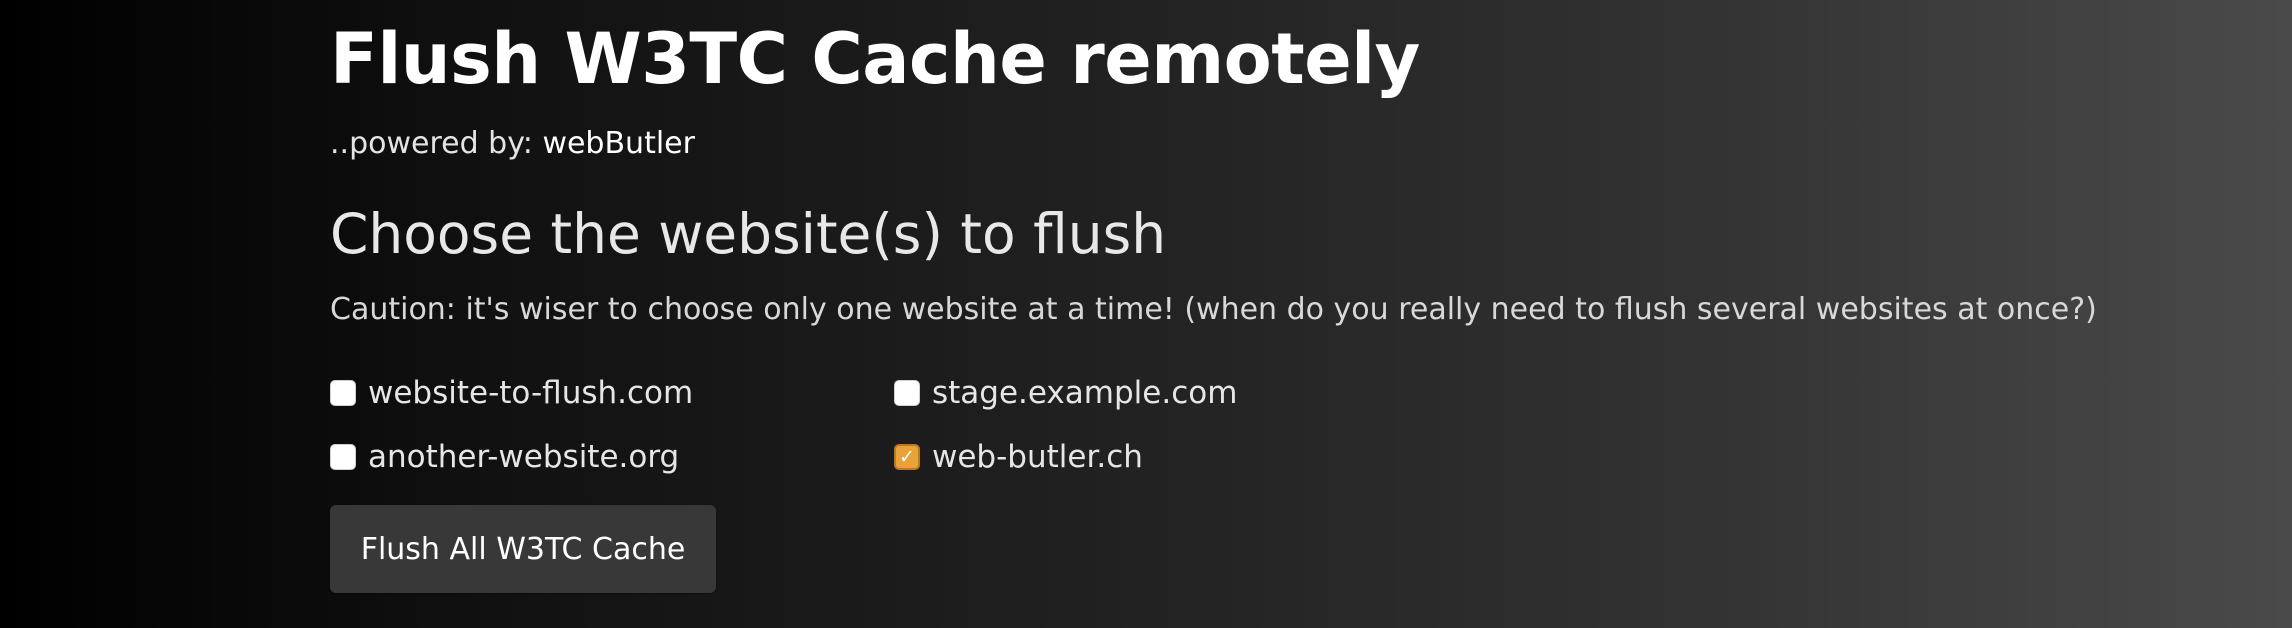 This screenshot has width=2292, height=628. What do you see at coordinates (1037, 457) in the screenshot?
I see `site-label: web-butler.ch` at bounding box center [1037, 457].